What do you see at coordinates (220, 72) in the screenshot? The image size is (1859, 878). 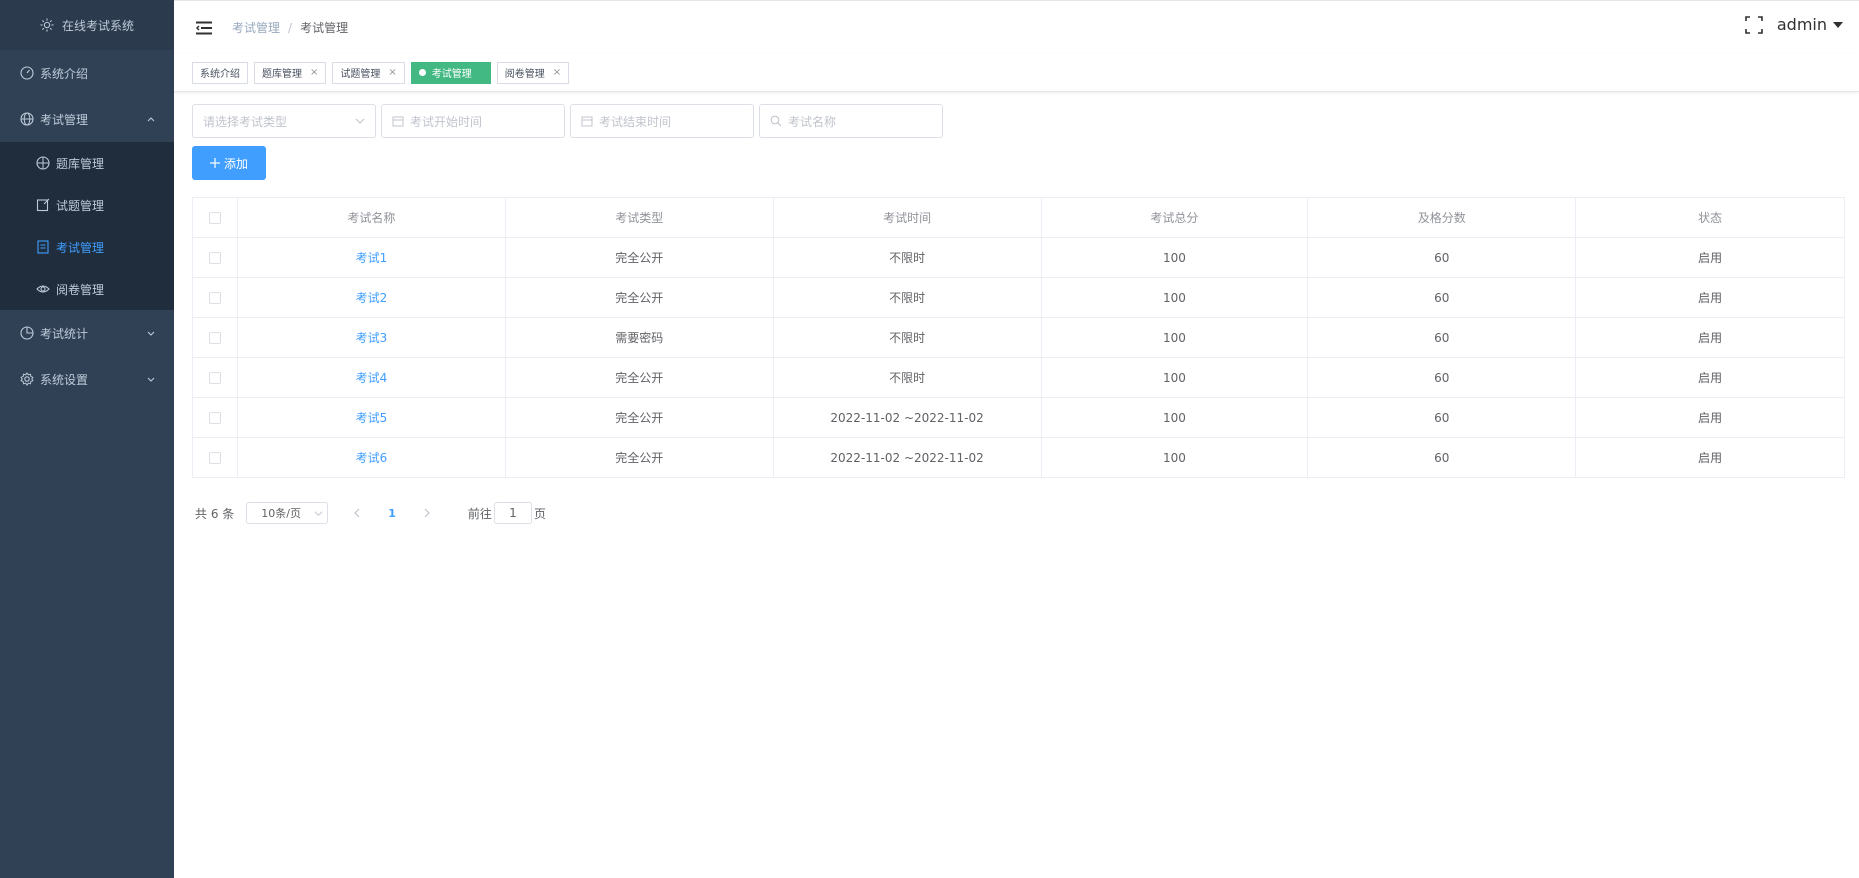 I see `tag-intro: 系统介绍` at bounding box center [220, 72].